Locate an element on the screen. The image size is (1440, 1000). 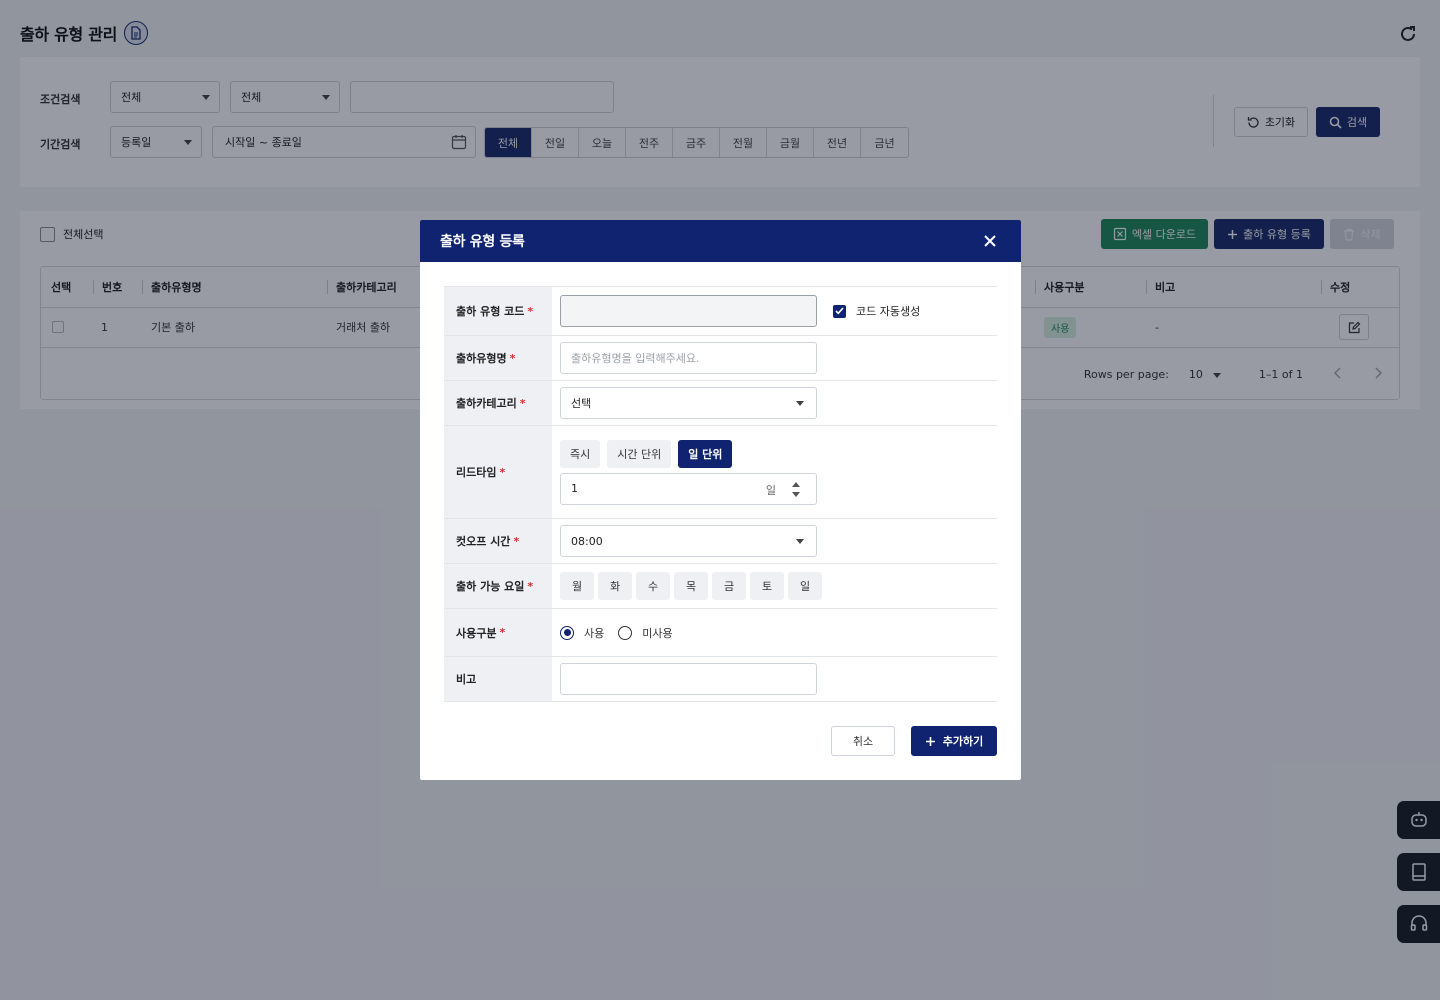
code-input is located at coordinates (688, 311).